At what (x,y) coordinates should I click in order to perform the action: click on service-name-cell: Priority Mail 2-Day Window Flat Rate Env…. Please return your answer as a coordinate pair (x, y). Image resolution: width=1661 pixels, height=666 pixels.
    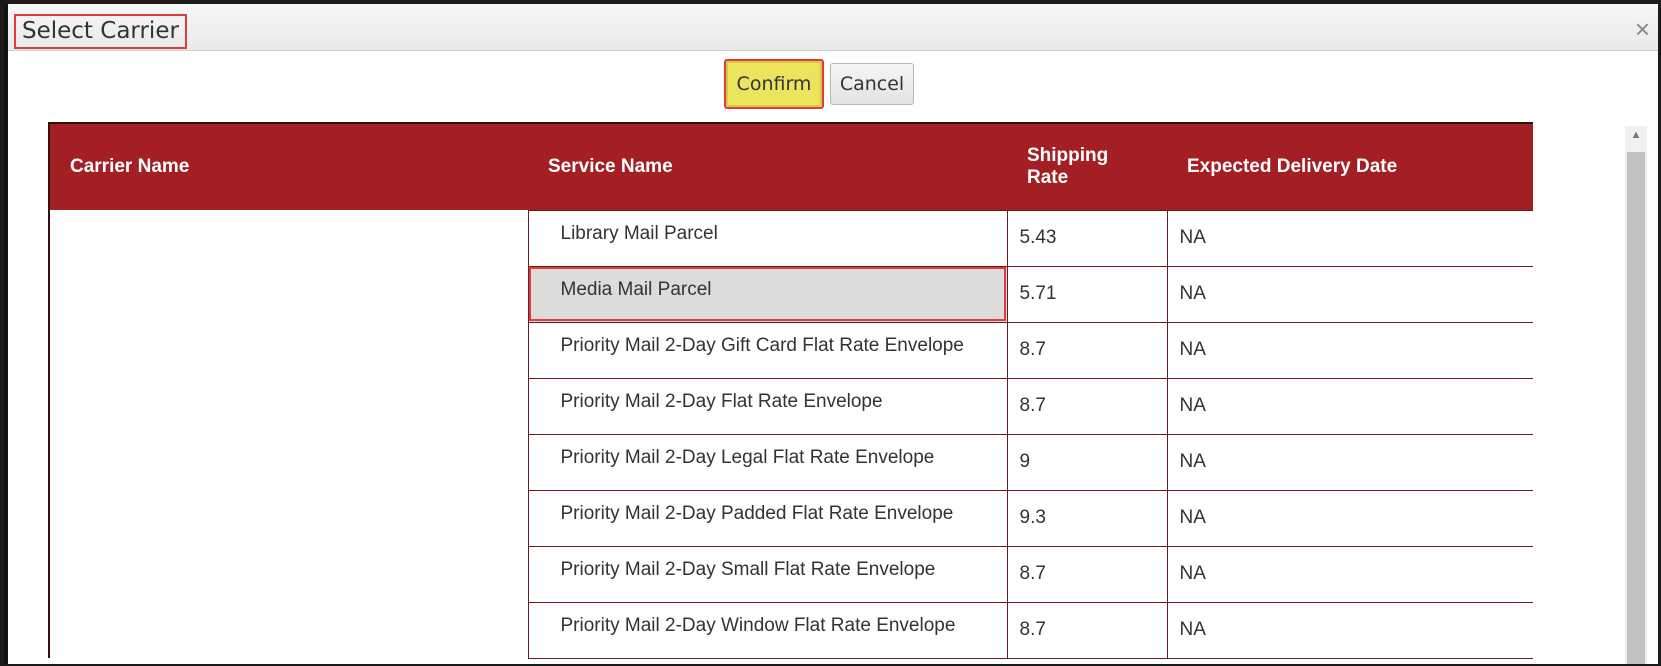
    Looking at the image, I should click on (767, 630).